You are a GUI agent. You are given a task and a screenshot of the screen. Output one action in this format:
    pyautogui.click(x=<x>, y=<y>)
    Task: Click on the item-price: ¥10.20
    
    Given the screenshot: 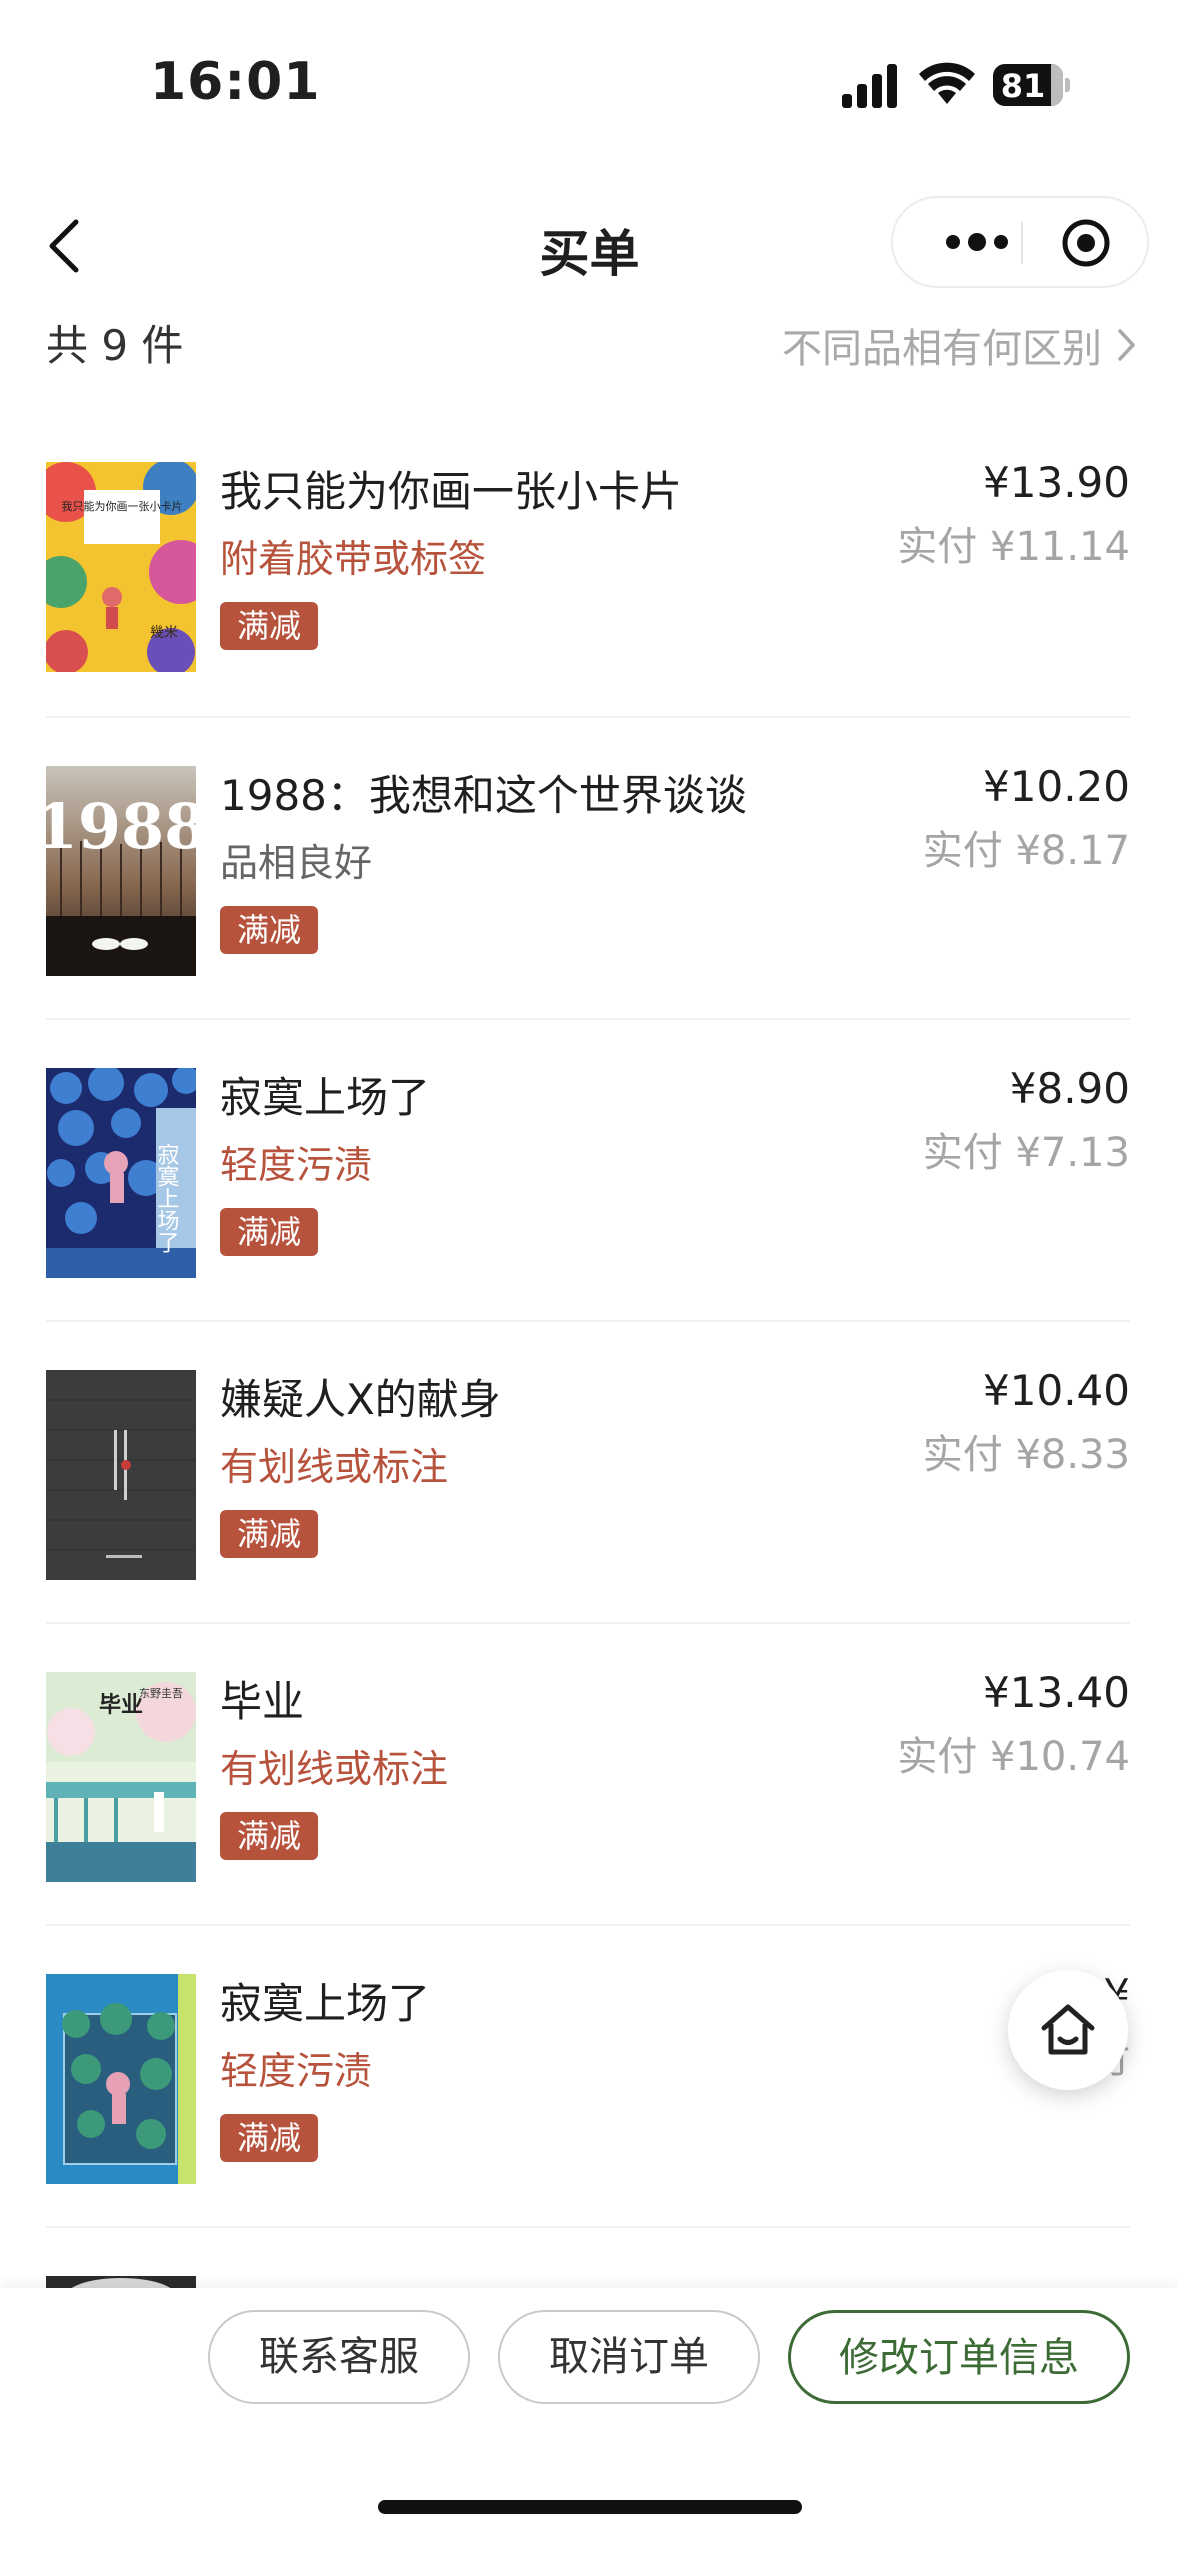 What is the action you would take?
    pyautogui.click(x=1056, y=786)
    